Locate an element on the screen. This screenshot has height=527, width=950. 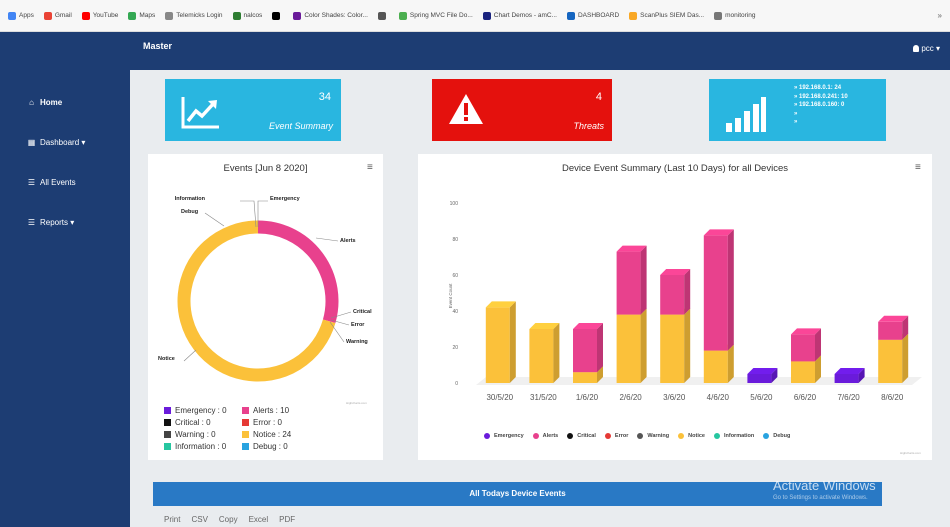
bookmark-item: Telemicks Login is located at coordinates (194, 15).